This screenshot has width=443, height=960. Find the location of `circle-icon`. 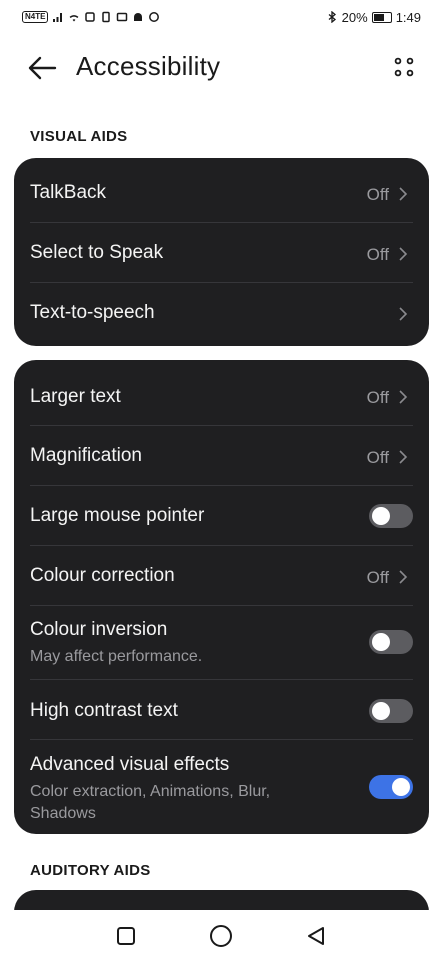

circle-icon is located at coordinates (221, 936).